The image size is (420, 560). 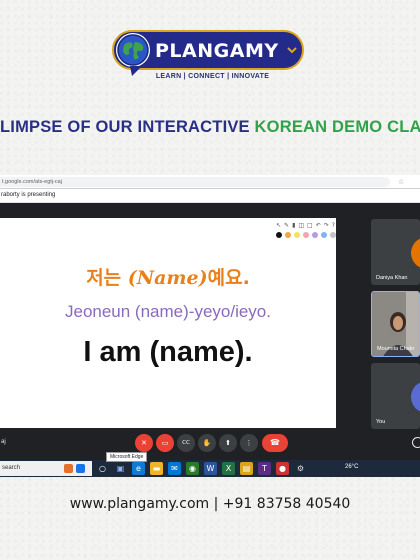 I want to click on meeting-user-name: aj, so click(x=3, y=442).